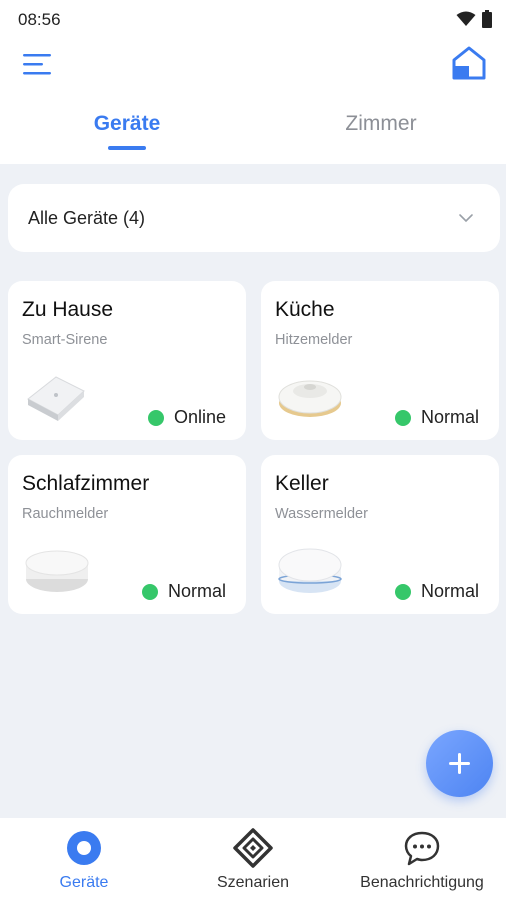 The height and width of the screenshot is (900, 506). Describe the element at coordinates (39, 19) in the screenshot. I see `status-time: 08:56` at that location.